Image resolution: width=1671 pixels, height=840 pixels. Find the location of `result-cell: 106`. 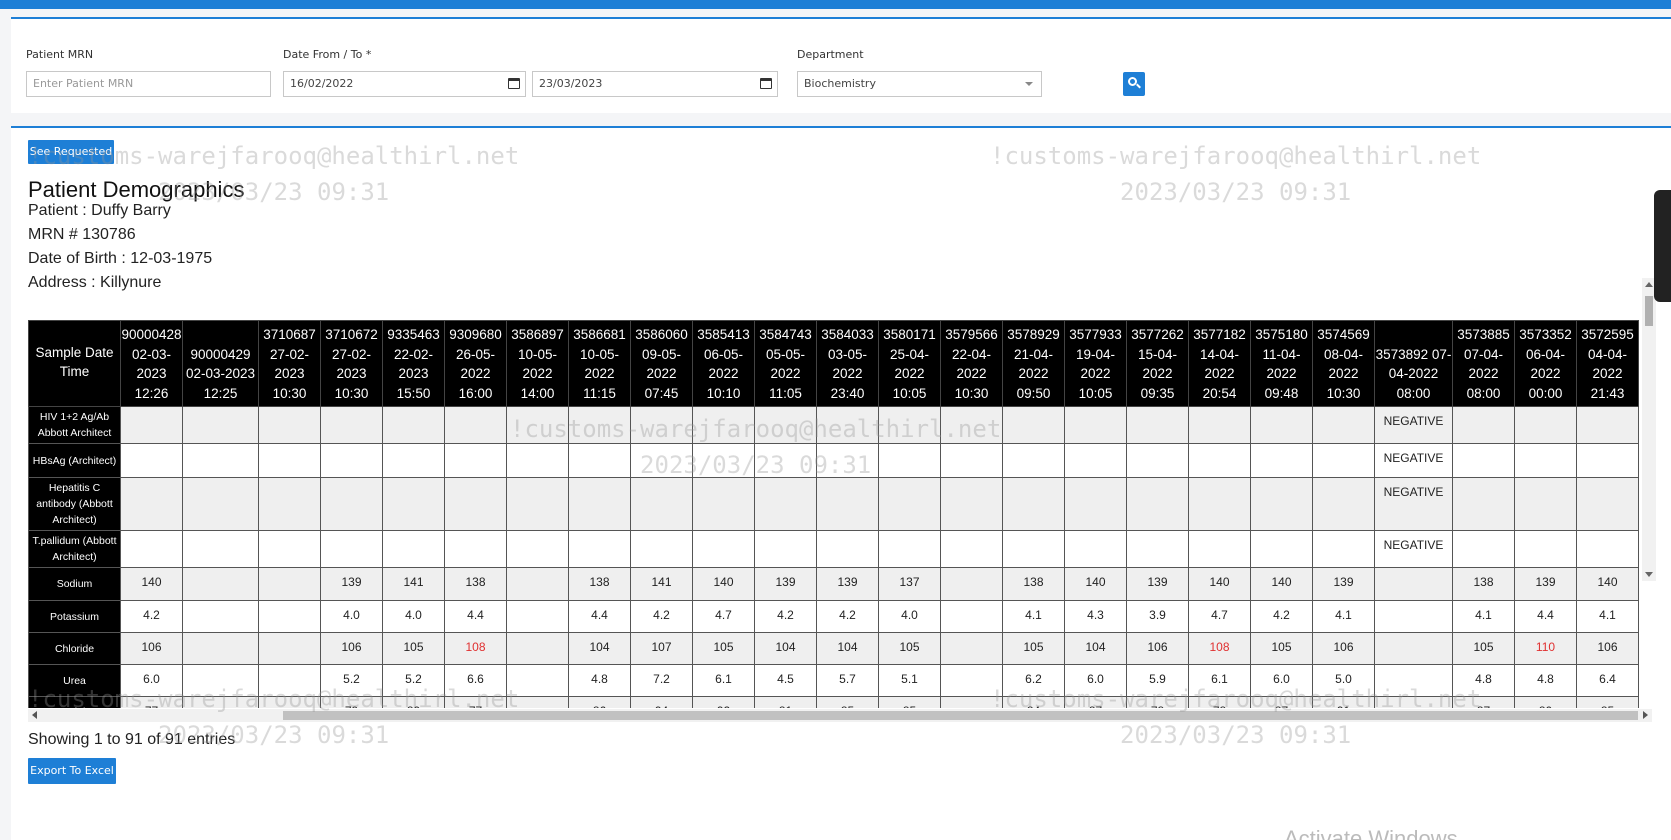

result-cell: 106 is located at coordinates (1157, 648).